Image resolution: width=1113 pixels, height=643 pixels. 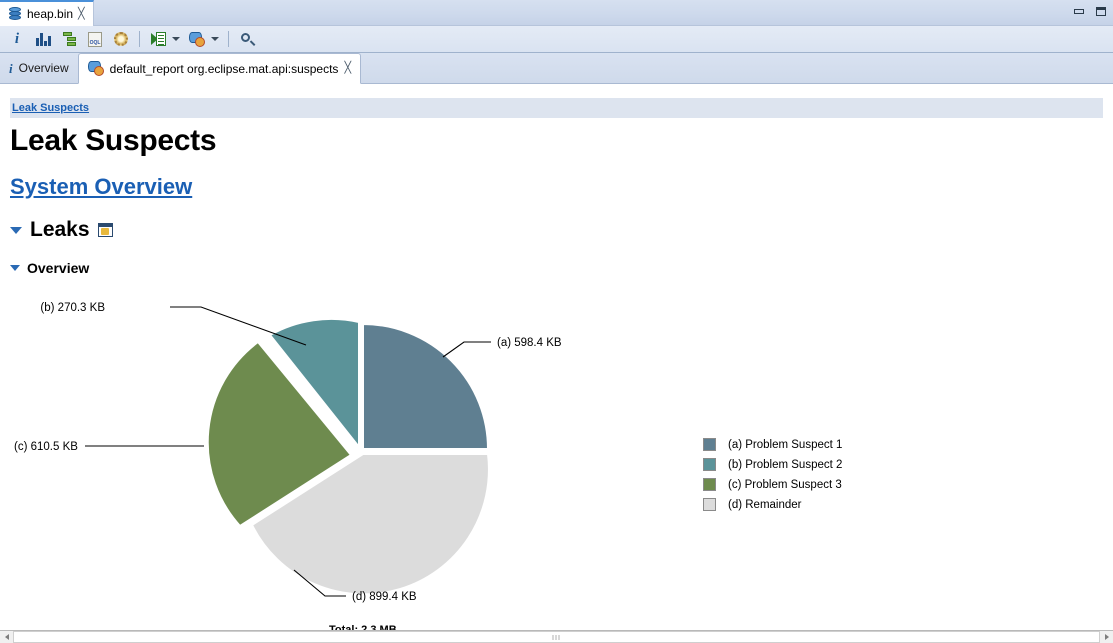 What do you see at coordinates (556, 108) in the screenshot?
I see `breadcrumb: Leak Suspects` at bounding box center [556, 108].